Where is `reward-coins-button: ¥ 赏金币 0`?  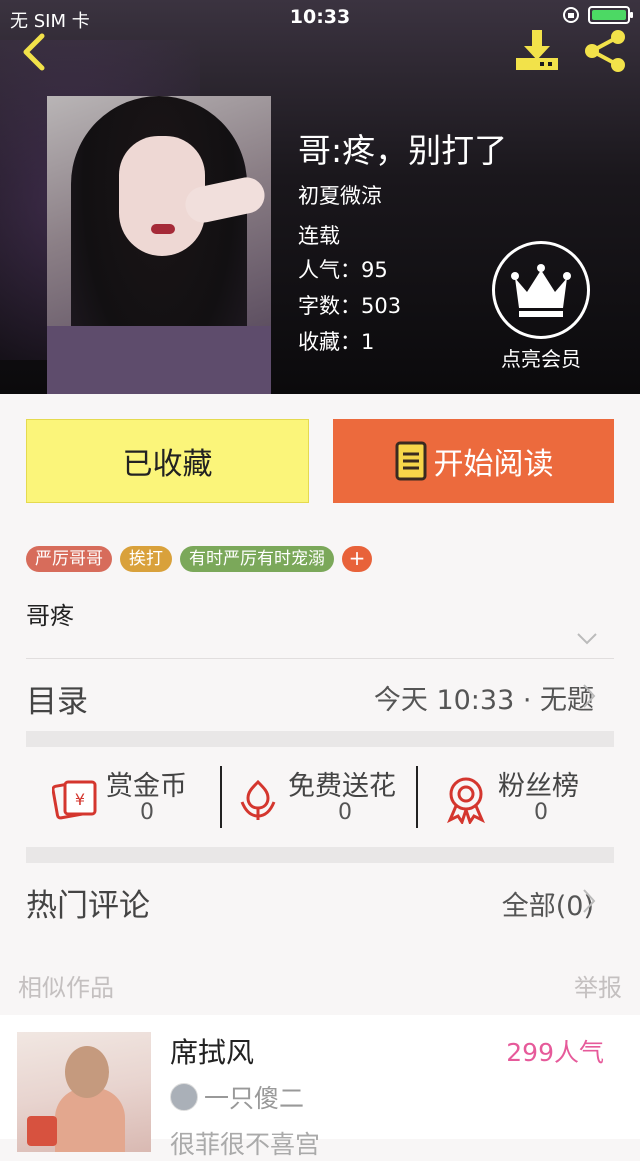 reward-coins-button: ¥ 赏金币 0 is located at coordinates (123, 799).